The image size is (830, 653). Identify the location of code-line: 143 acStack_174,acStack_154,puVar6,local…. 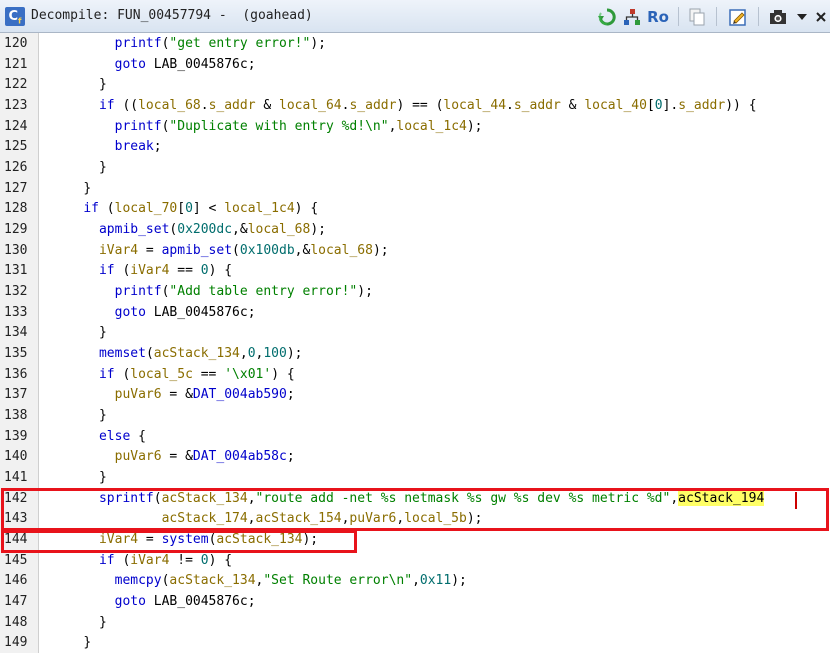
(415, 519).